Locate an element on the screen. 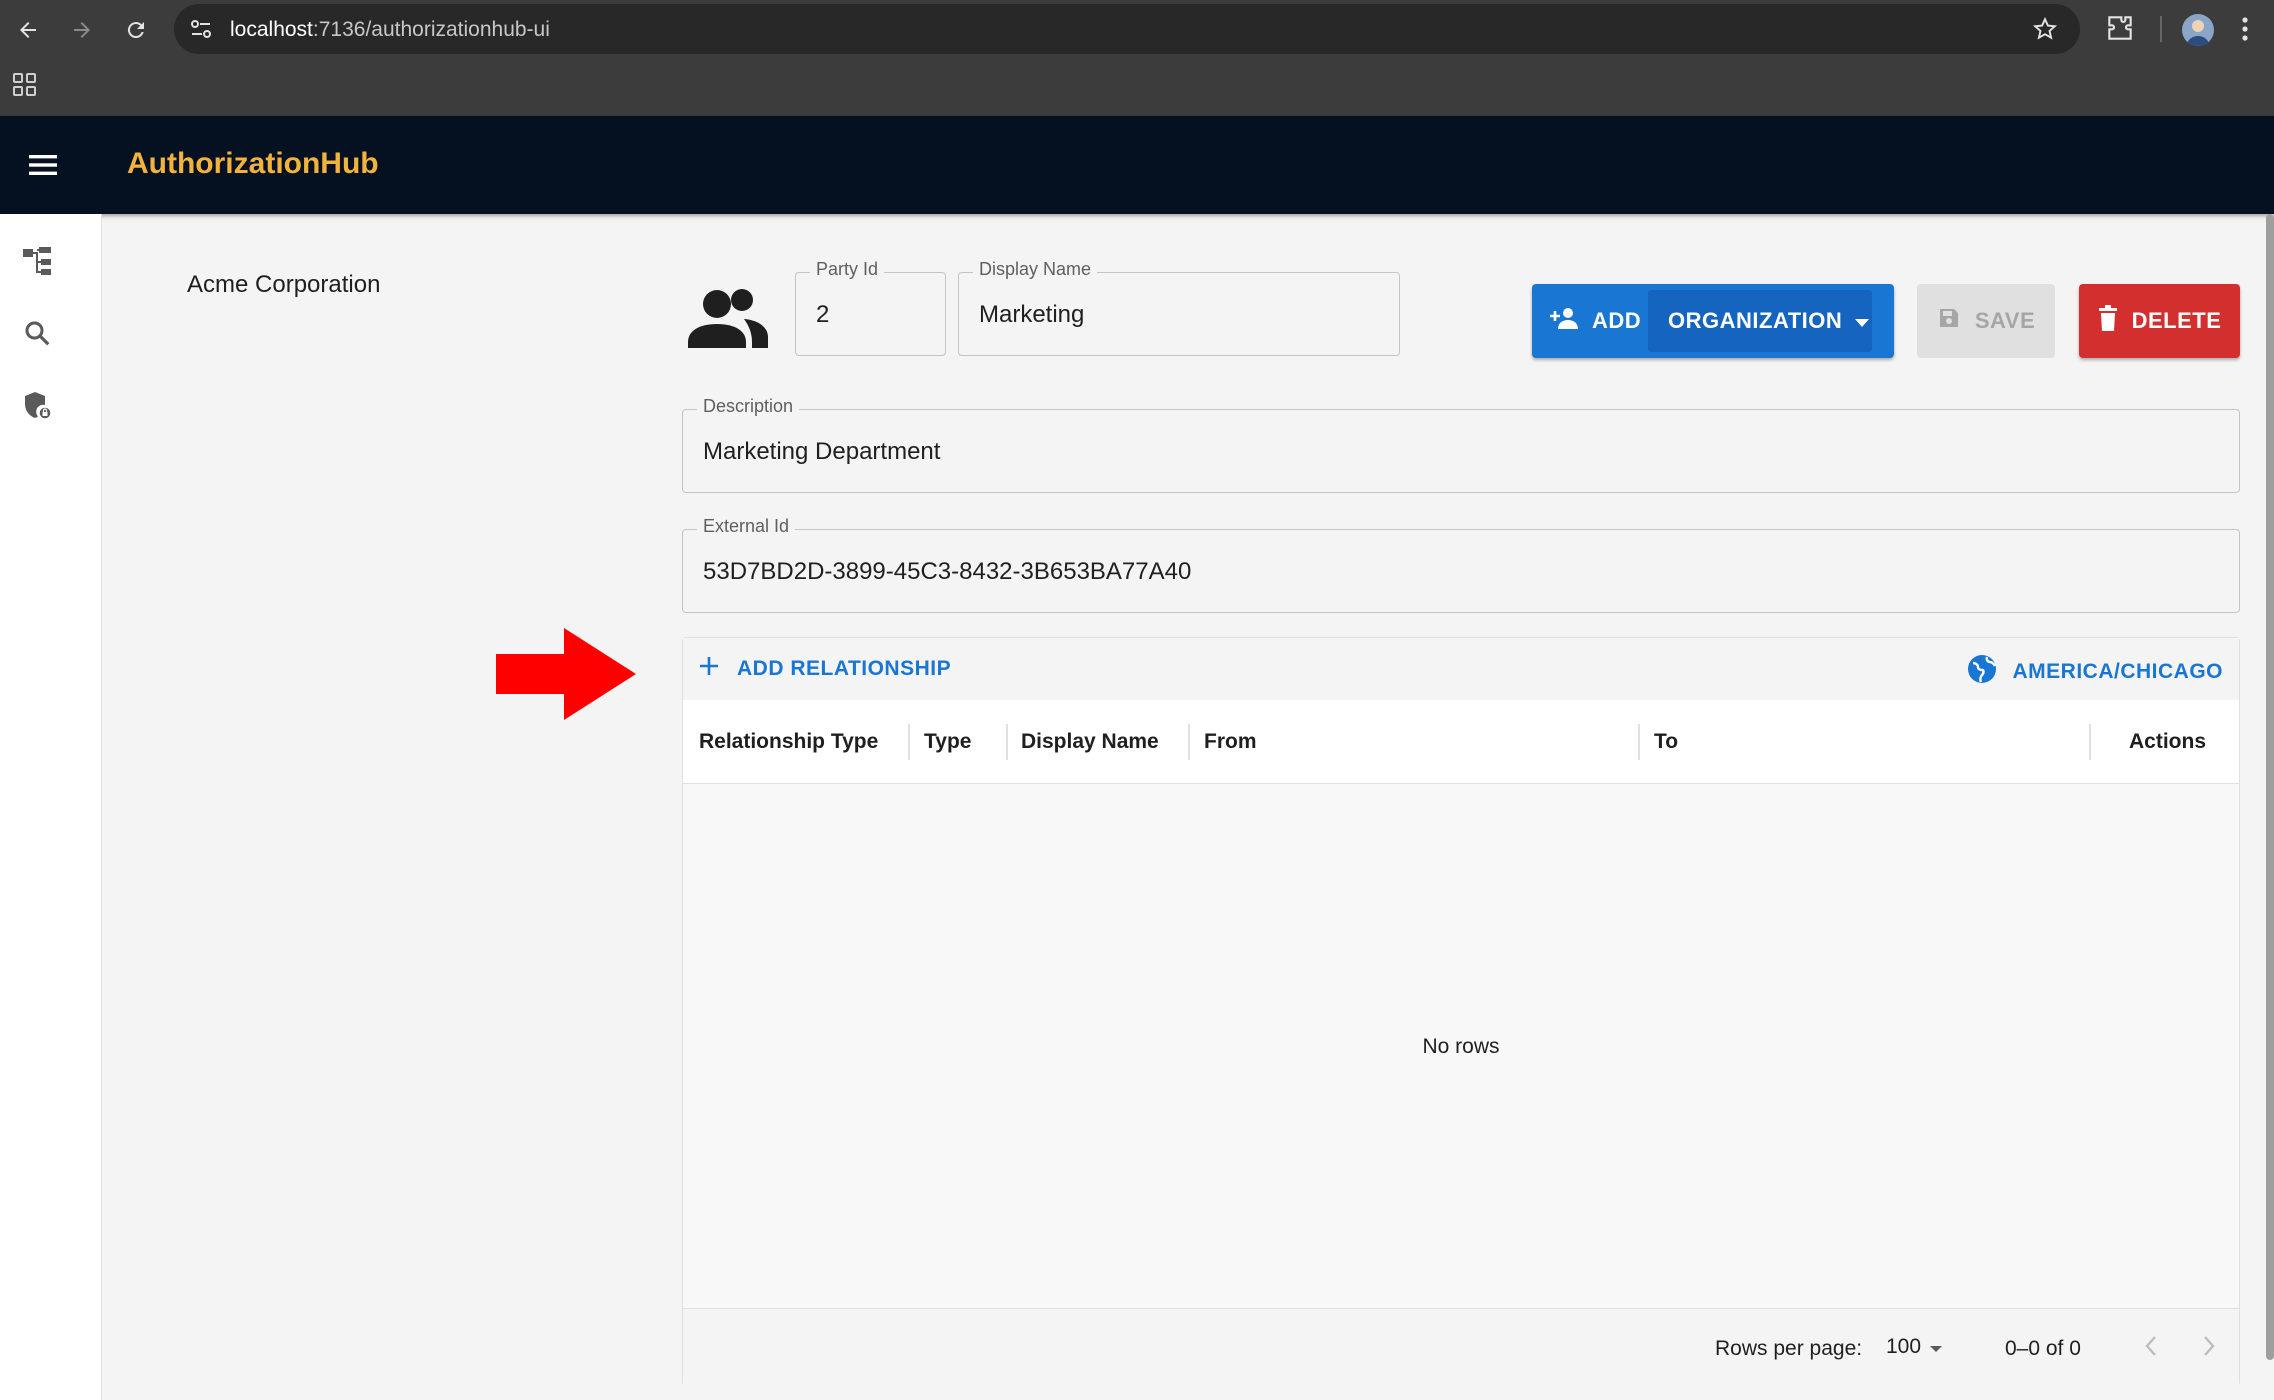  column-header-from: From is located at coordinates (1230, 742).